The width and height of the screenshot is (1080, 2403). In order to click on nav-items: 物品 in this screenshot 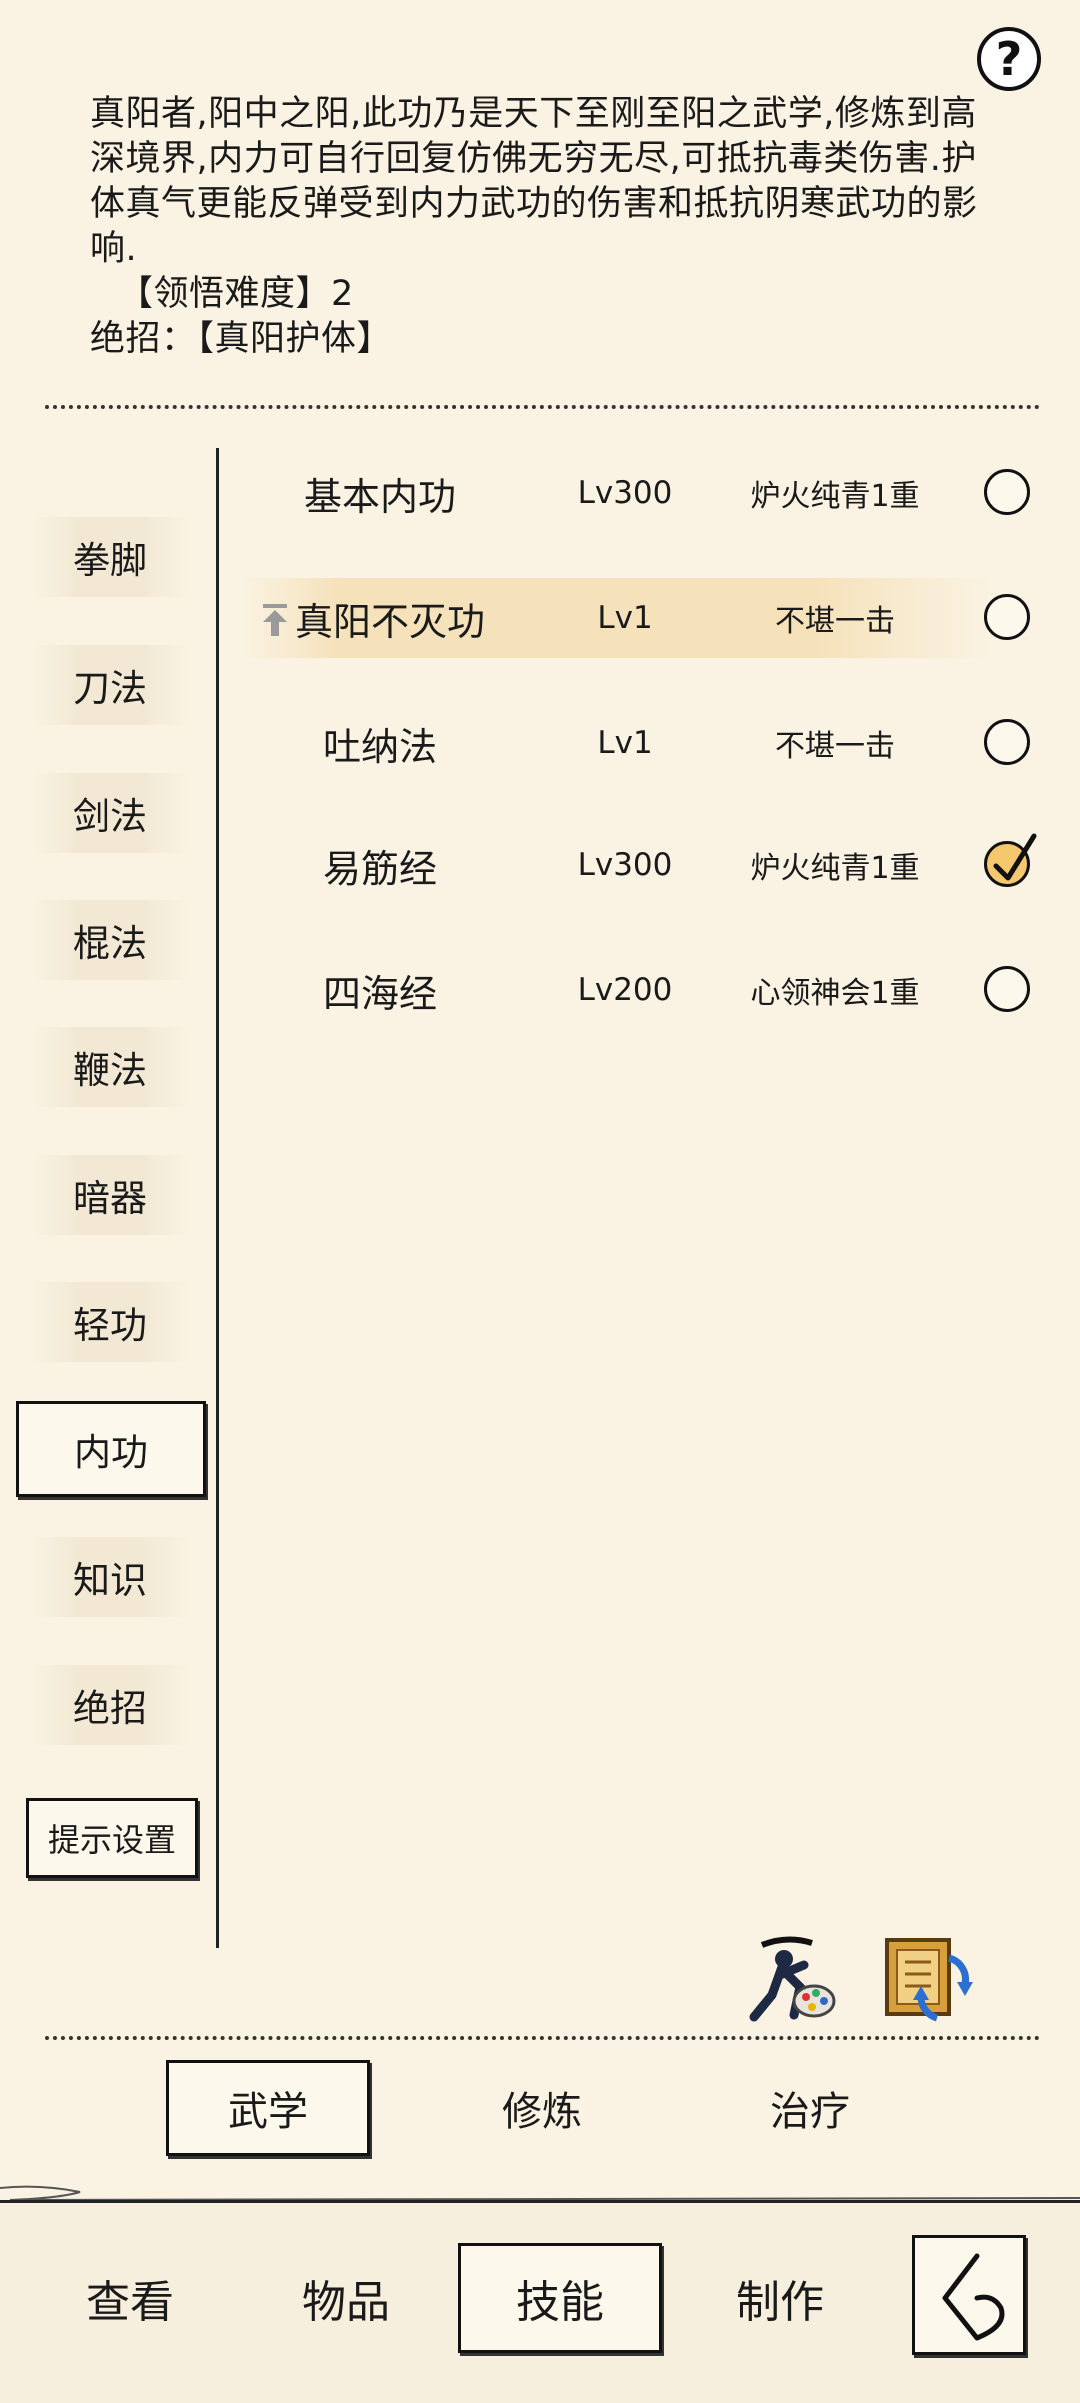, I will do `click(346, 2298)`.